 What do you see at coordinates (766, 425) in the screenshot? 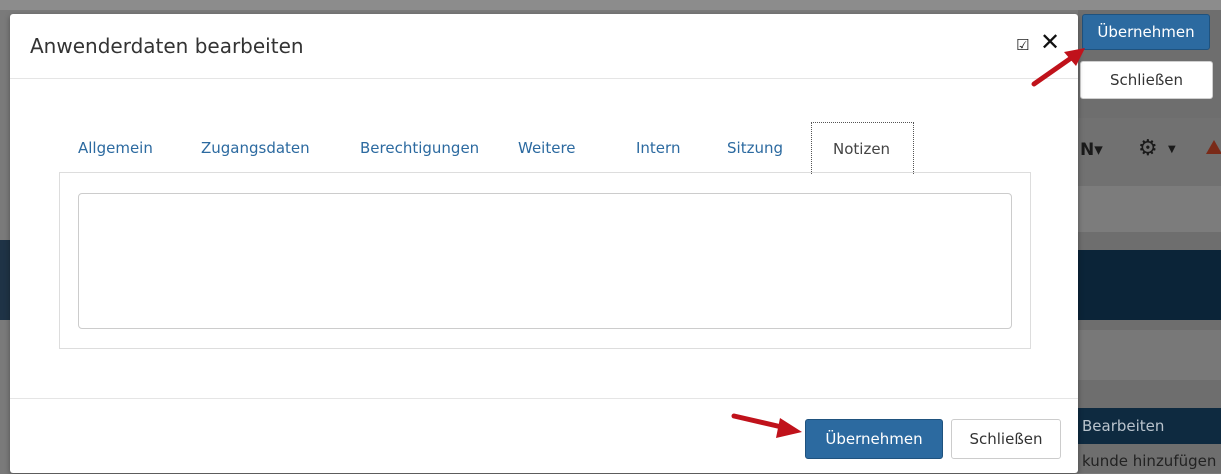
I see `annotation-arrow-bottom` at bounding box center [766, 425].